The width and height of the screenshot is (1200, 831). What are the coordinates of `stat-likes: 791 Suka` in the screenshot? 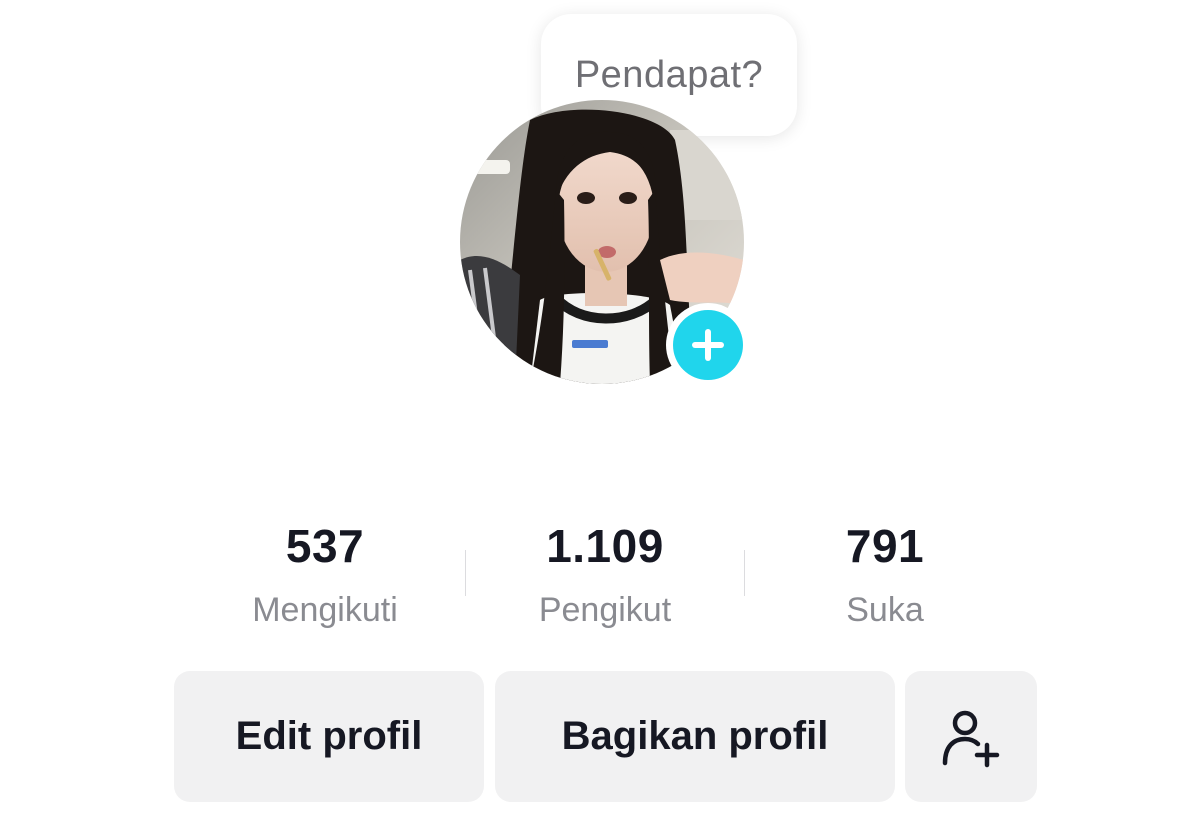 It's located at (885, 578).